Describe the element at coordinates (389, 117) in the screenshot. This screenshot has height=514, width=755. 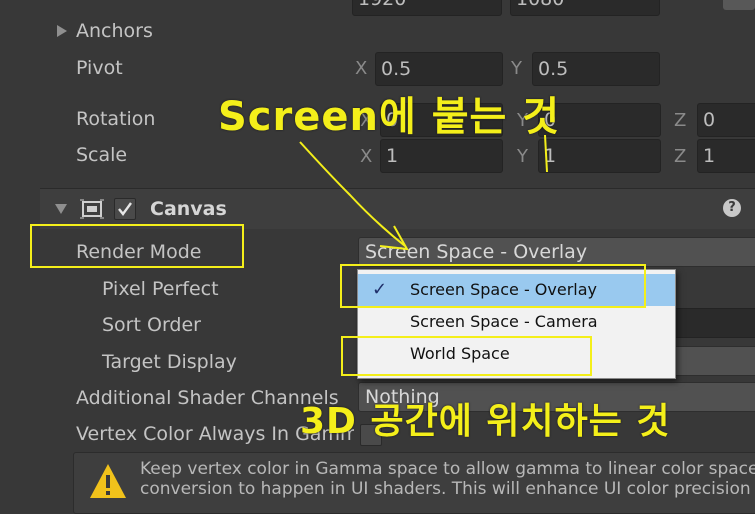
I see `screen-annotation-text: Screen에 붙는 것` at that location.